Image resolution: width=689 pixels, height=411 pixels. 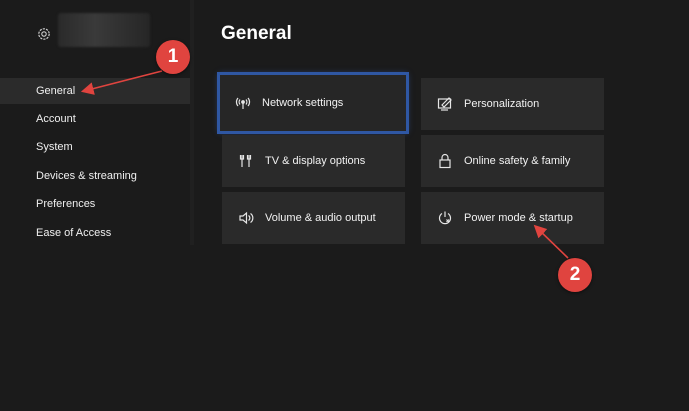 I want to click on sidebar-item-label: Account, so click(x=56, y=119).